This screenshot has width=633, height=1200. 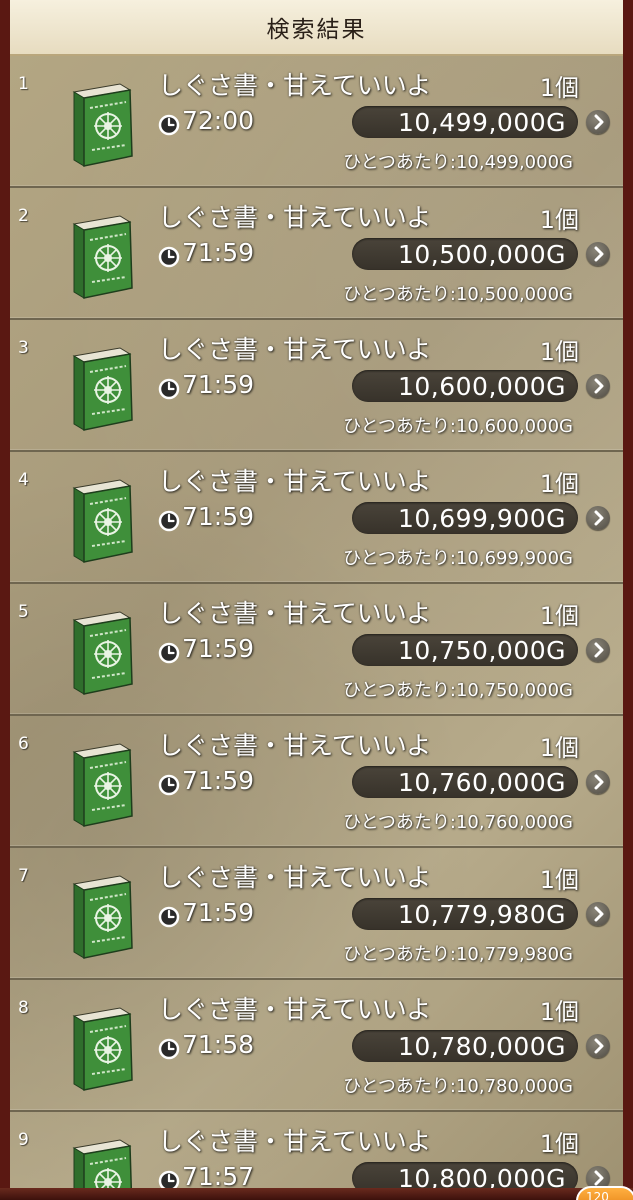 I want to click on item-price: 10,500,000G, so click(x=481, y=254).